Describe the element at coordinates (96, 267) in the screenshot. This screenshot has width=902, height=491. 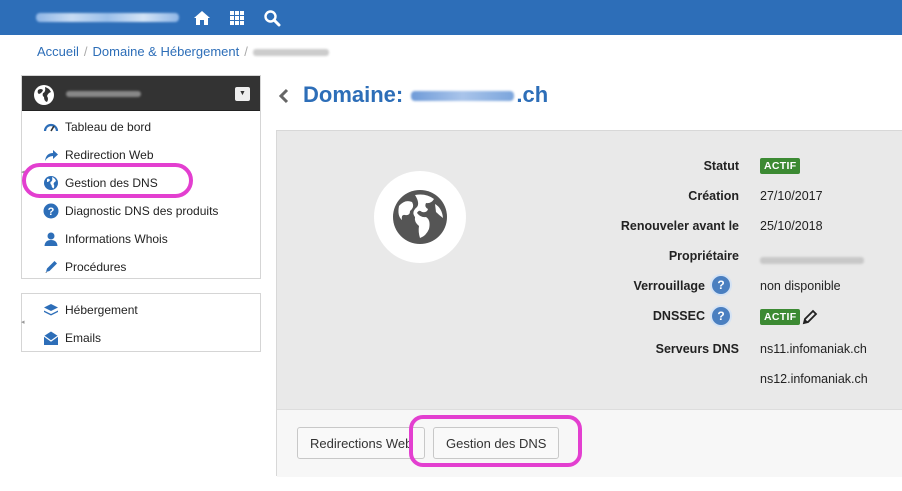
I see `sidebar-item-label: Procédures` at that location.